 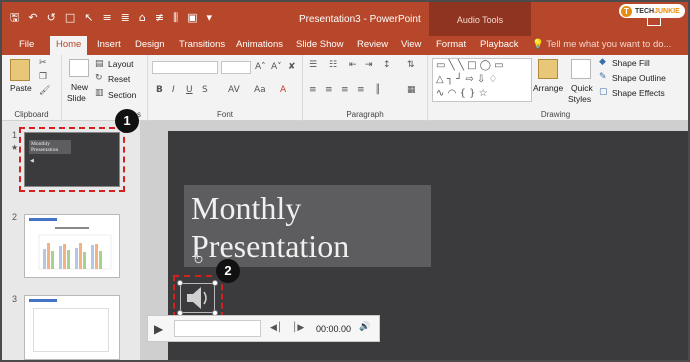 What do you see at coordinates (459, 79) in the screenshot?
I see `connector-shape-icon: ┘` at bounding box center [459, 79].